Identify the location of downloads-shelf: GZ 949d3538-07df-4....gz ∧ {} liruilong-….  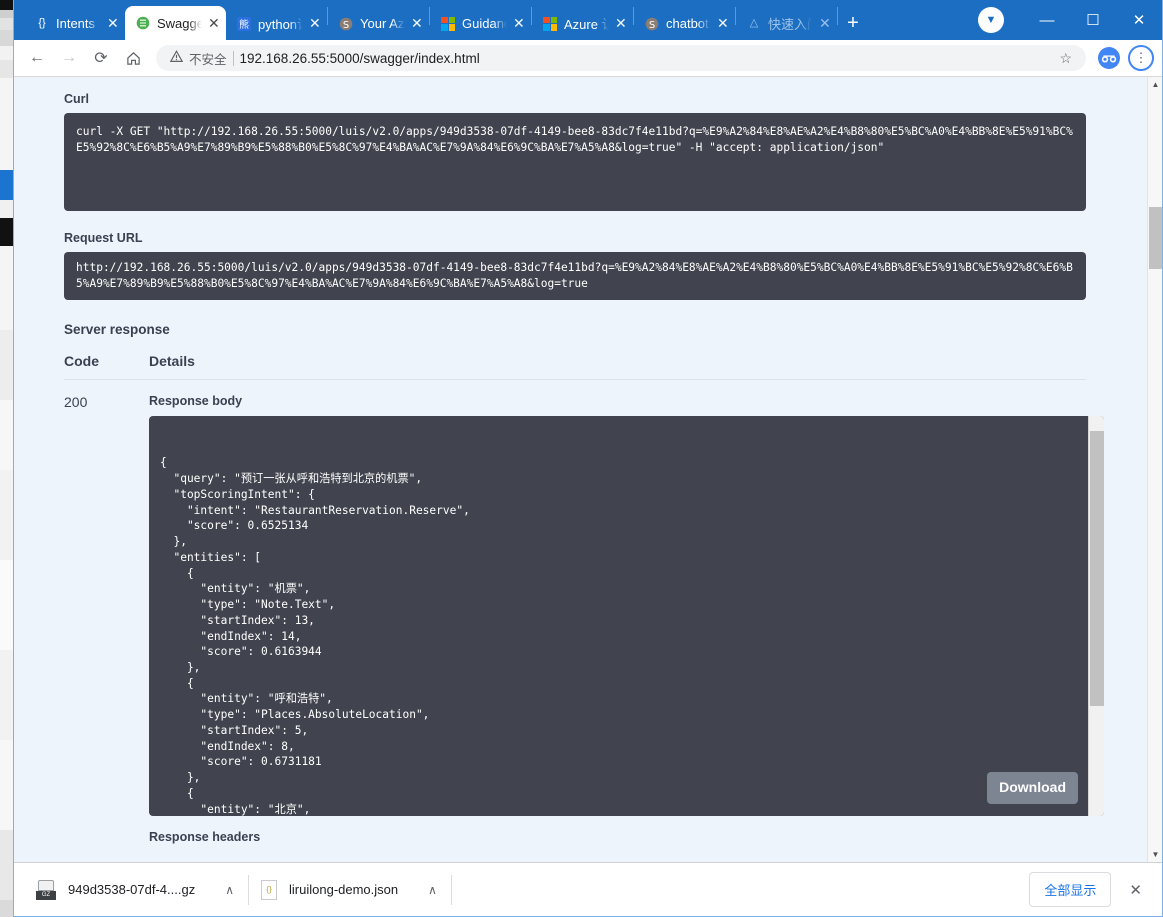
(588, 889).